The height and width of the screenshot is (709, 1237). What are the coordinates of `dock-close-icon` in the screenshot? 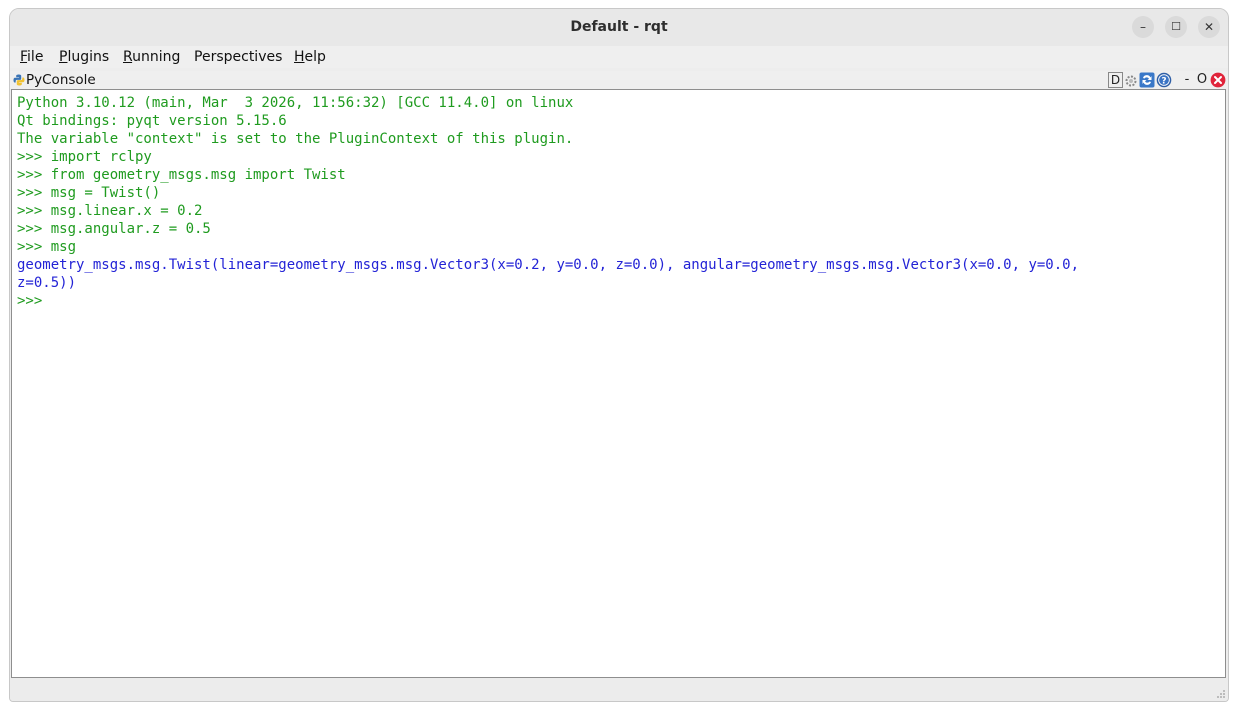 It's located at (1218, 80).